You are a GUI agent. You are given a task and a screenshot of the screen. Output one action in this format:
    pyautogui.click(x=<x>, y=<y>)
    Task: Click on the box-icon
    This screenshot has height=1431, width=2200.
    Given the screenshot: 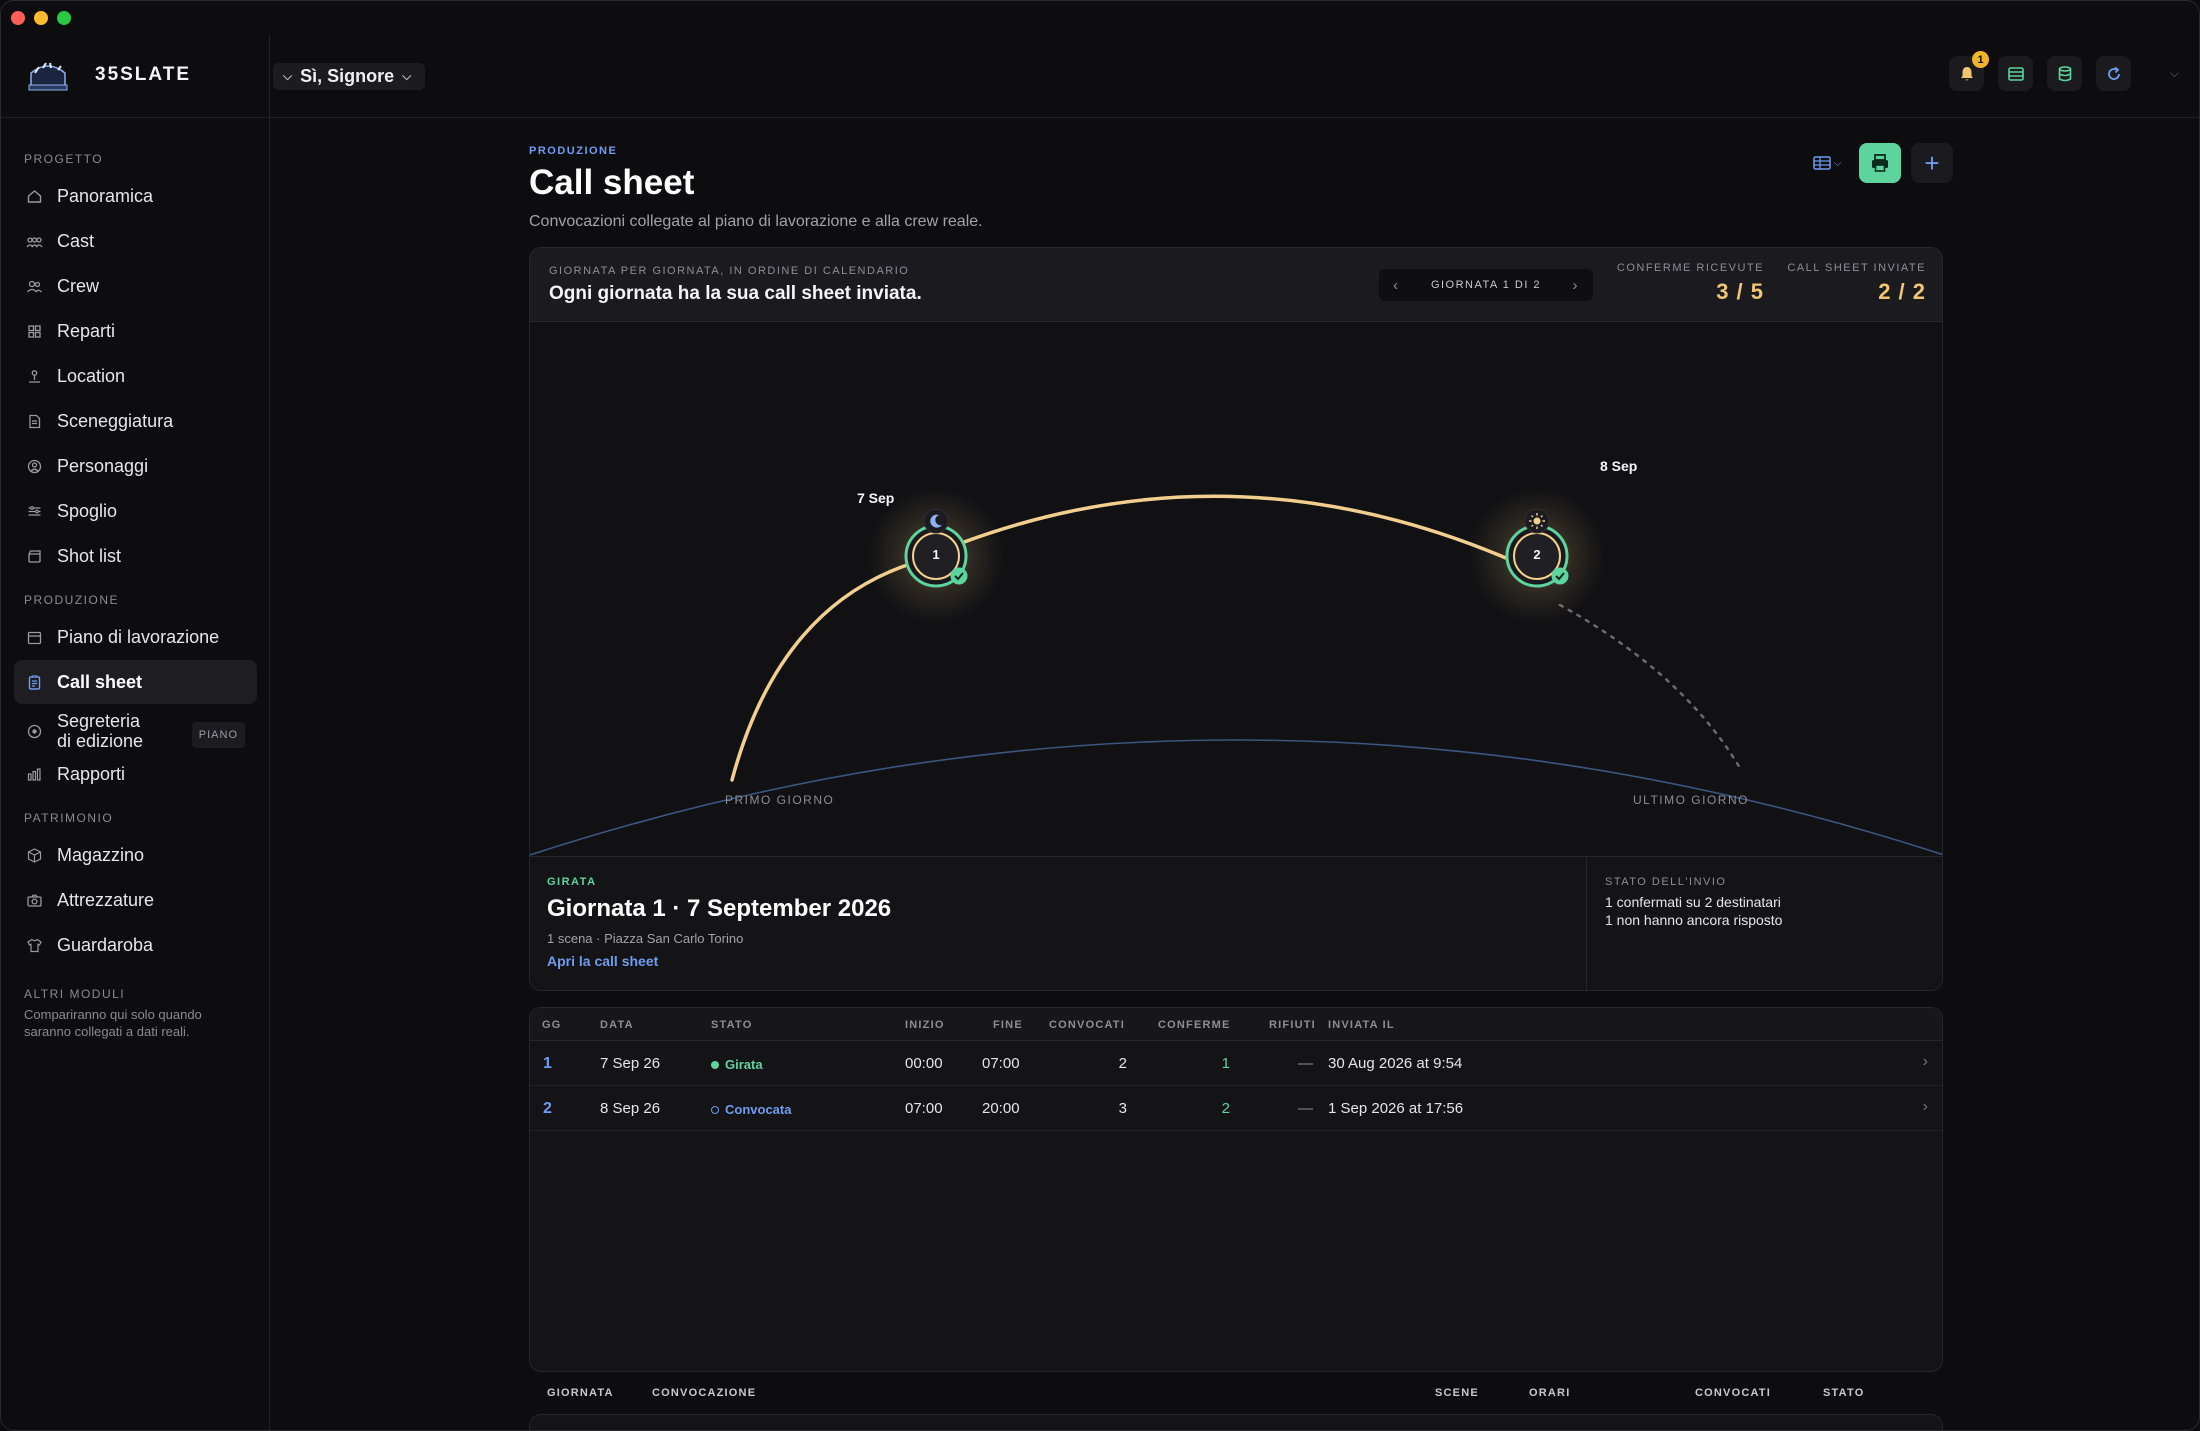 What is the action you would take?
    pyautogui.click(x=34, y=855)
    